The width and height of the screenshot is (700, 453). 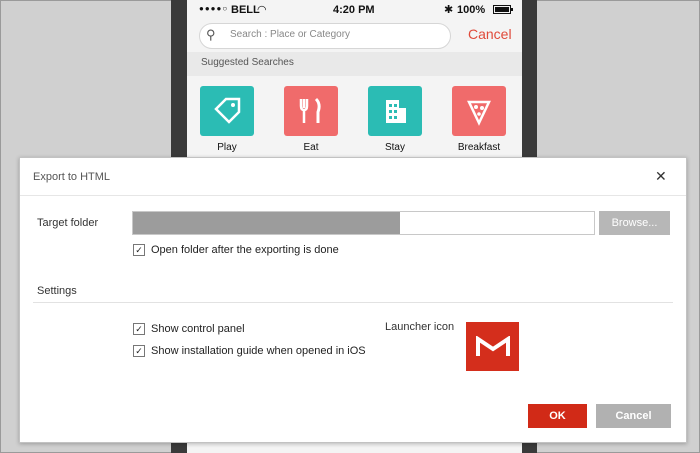 I want to click on category-label: Play, so click(x=227, y=147).